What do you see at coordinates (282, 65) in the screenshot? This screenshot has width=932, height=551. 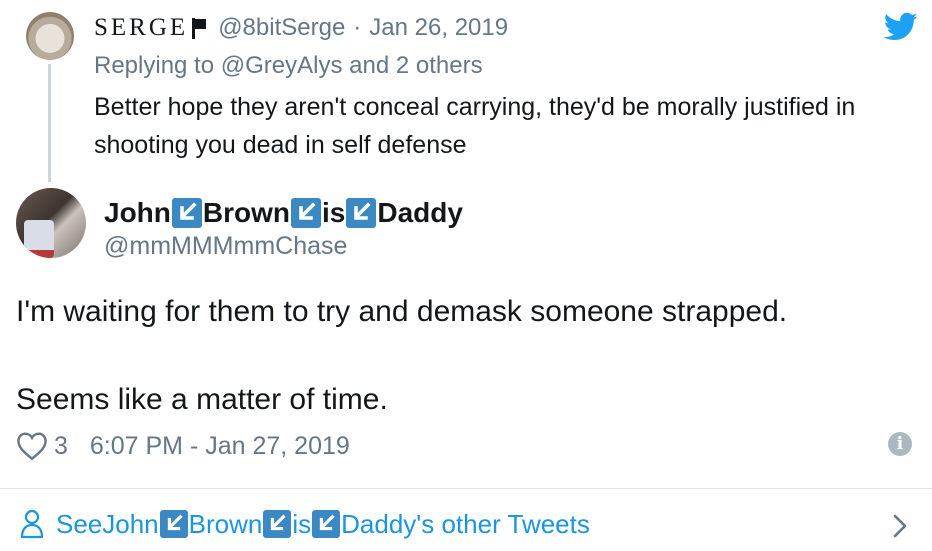 I see `replying-mention-link: @GreyAlys` at bounding box center [282, 65].